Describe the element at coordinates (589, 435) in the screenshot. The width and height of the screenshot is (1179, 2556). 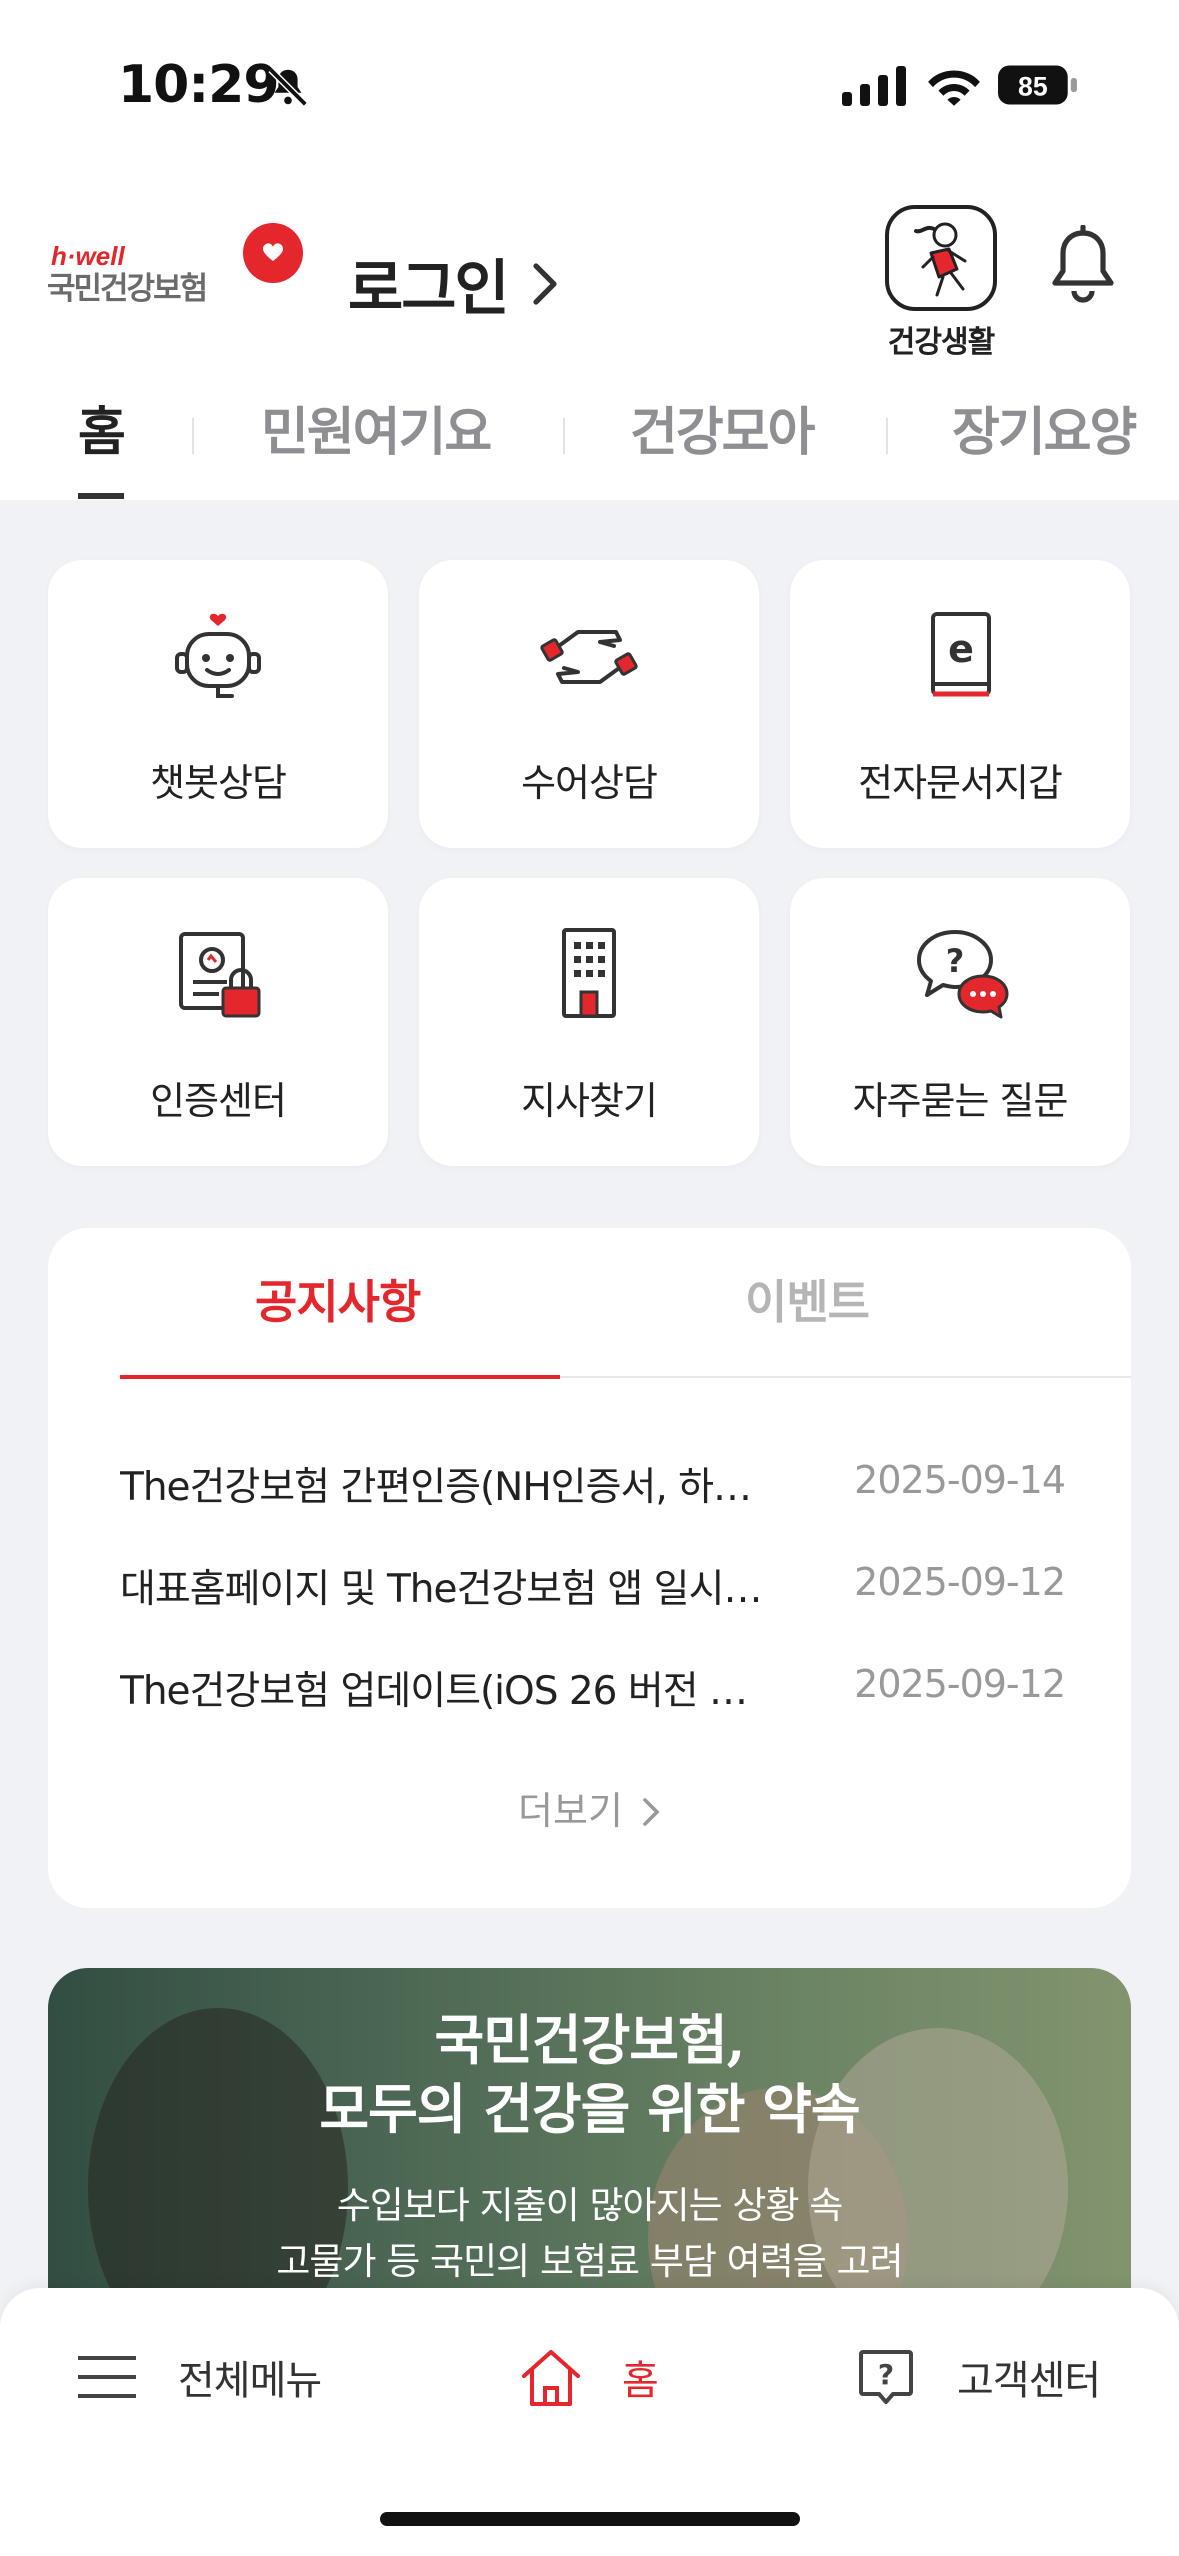
I see `main-tabs: 홈 민원여기요 건강모아 장기요양` at that location.